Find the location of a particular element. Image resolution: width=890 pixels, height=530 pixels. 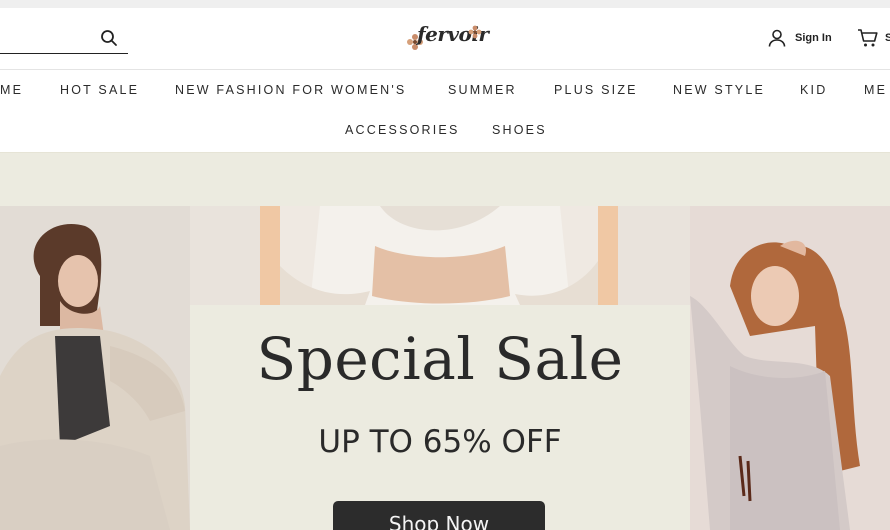

shop-now-button: Shop Now is located at coordinates (439, 515).